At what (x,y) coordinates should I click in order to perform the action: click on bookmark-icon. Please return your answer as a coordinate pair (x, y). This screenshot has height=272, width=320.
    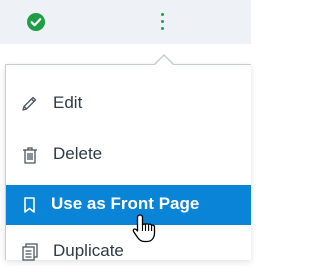
    Looking at the image, I should click on (30, 205).